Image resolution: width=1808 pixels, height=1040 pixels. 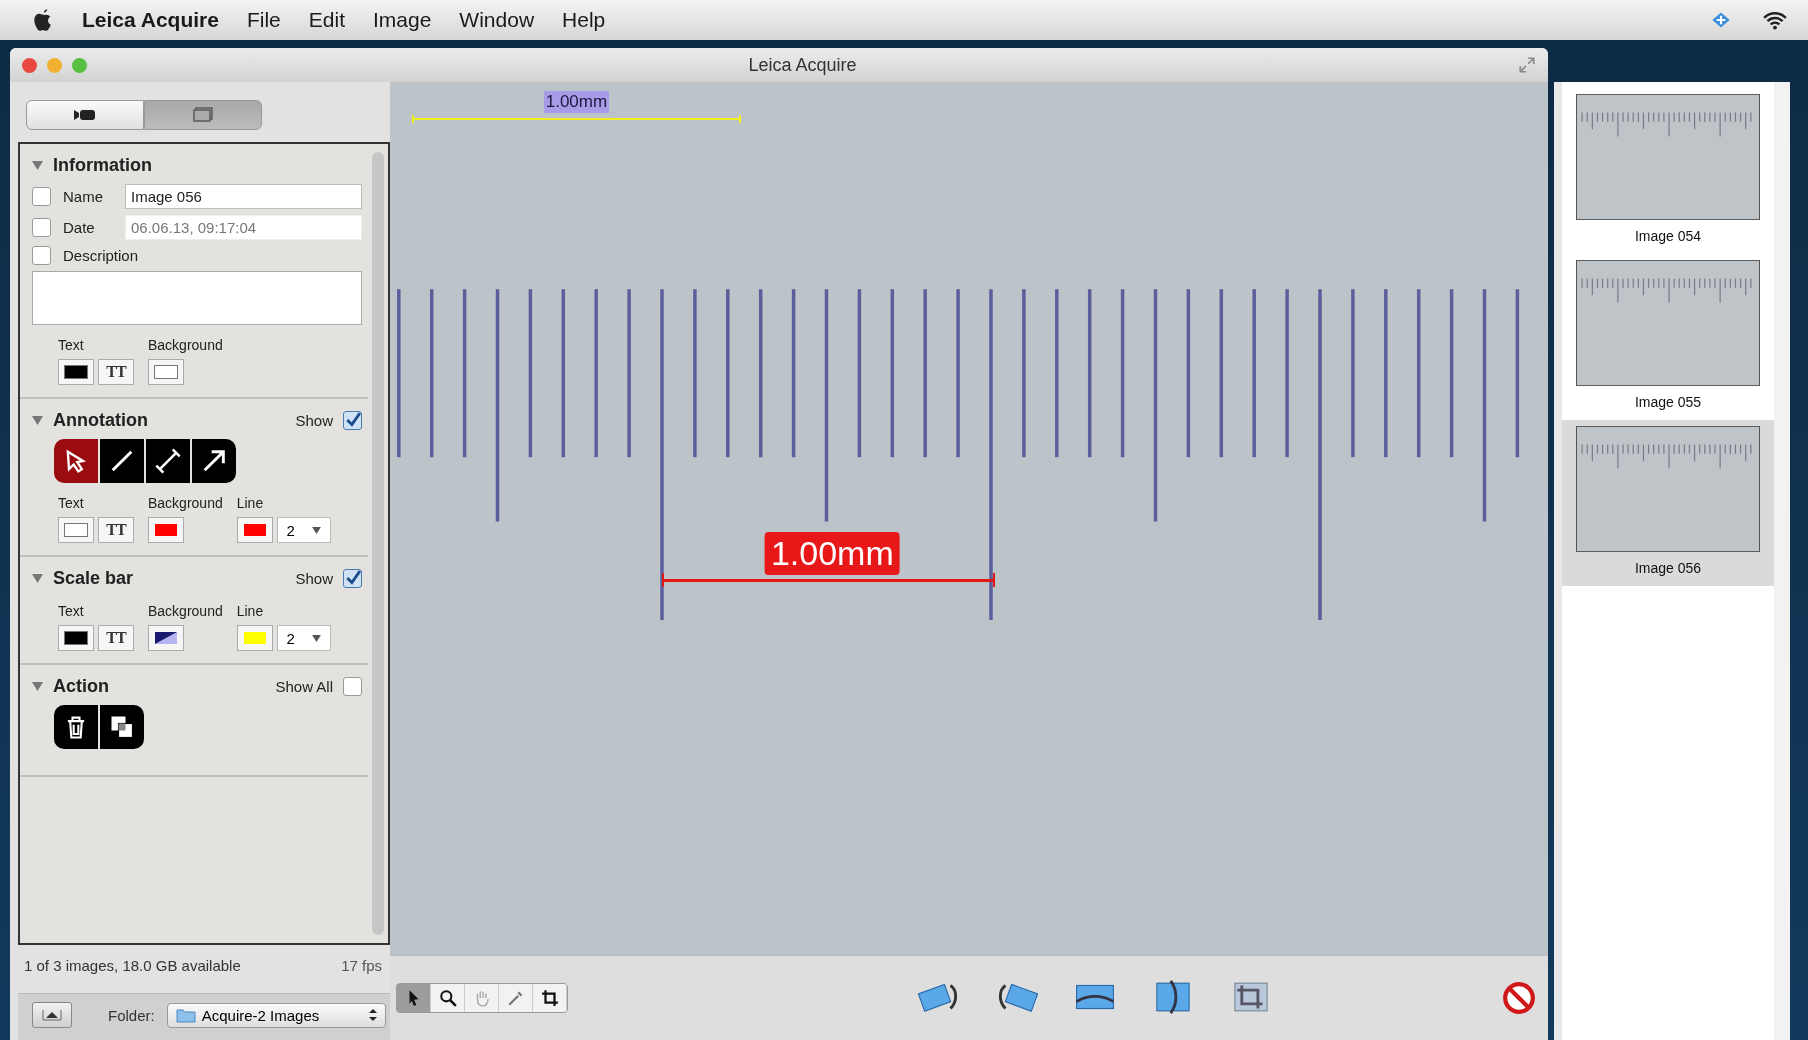 What do you see at coordinates (101, 255) in the screenshot?
I see `field-label: Description` at bounding box center [101, 255].